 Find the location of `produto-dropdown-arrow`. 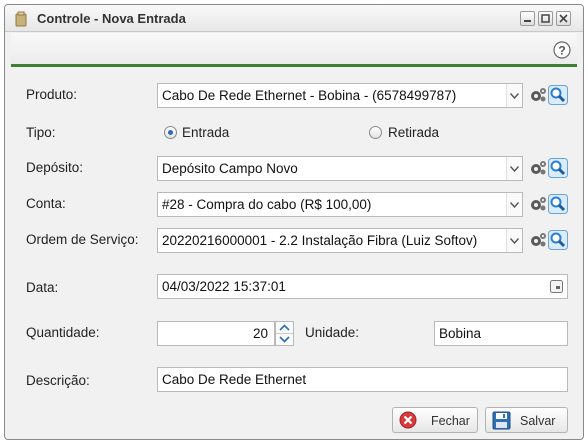

produto-dropdown-arrow is located at coordinates (514, 95).